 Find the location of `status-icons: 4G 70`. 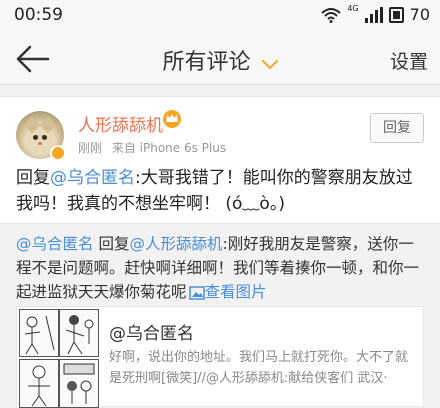

status-icons: 4G 70 is located at coordinates (375, 14).